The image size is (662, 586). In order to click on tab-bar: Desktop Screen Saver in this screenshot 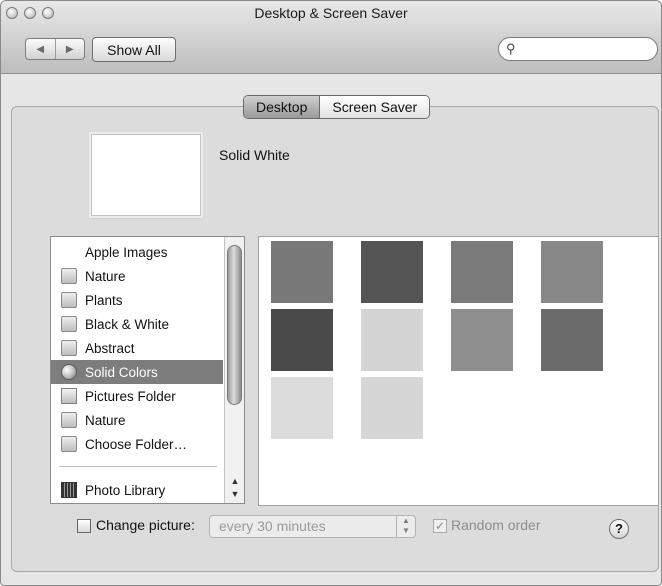, I will do `click(337, 107)`.